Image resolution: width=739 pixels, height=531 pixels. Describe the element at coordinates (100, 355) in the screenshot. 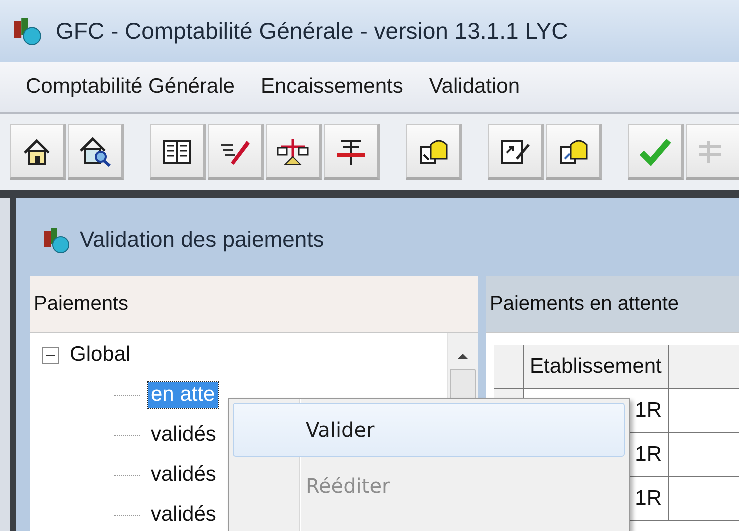

I see `tree-item: Global` at that location.